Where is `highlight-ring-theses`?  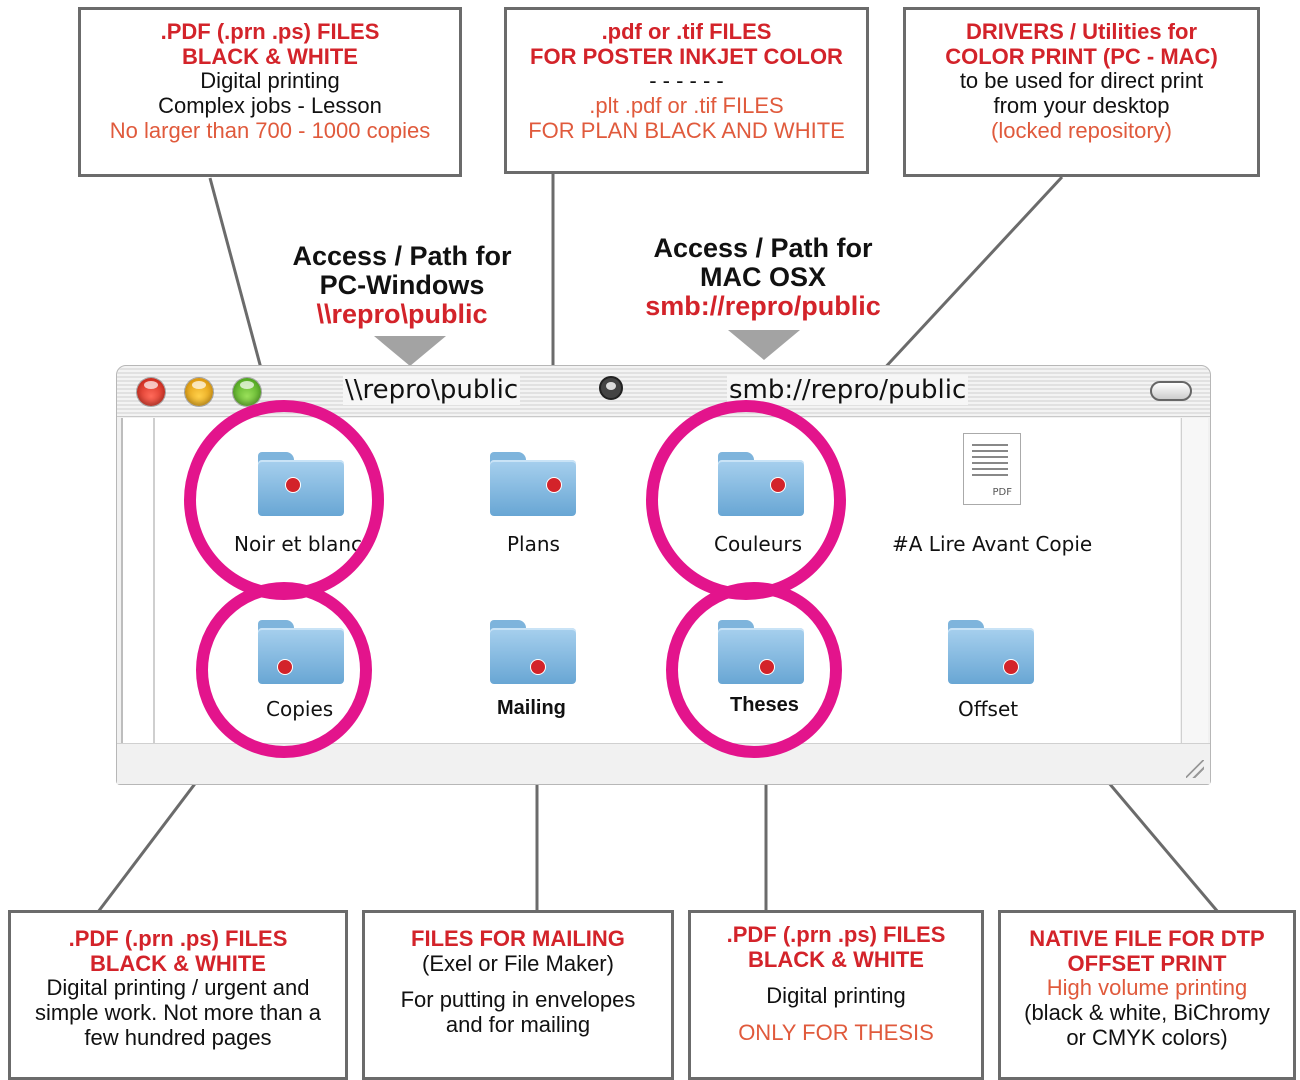 highlight-ring-theses is located at coordinates (754, 670).